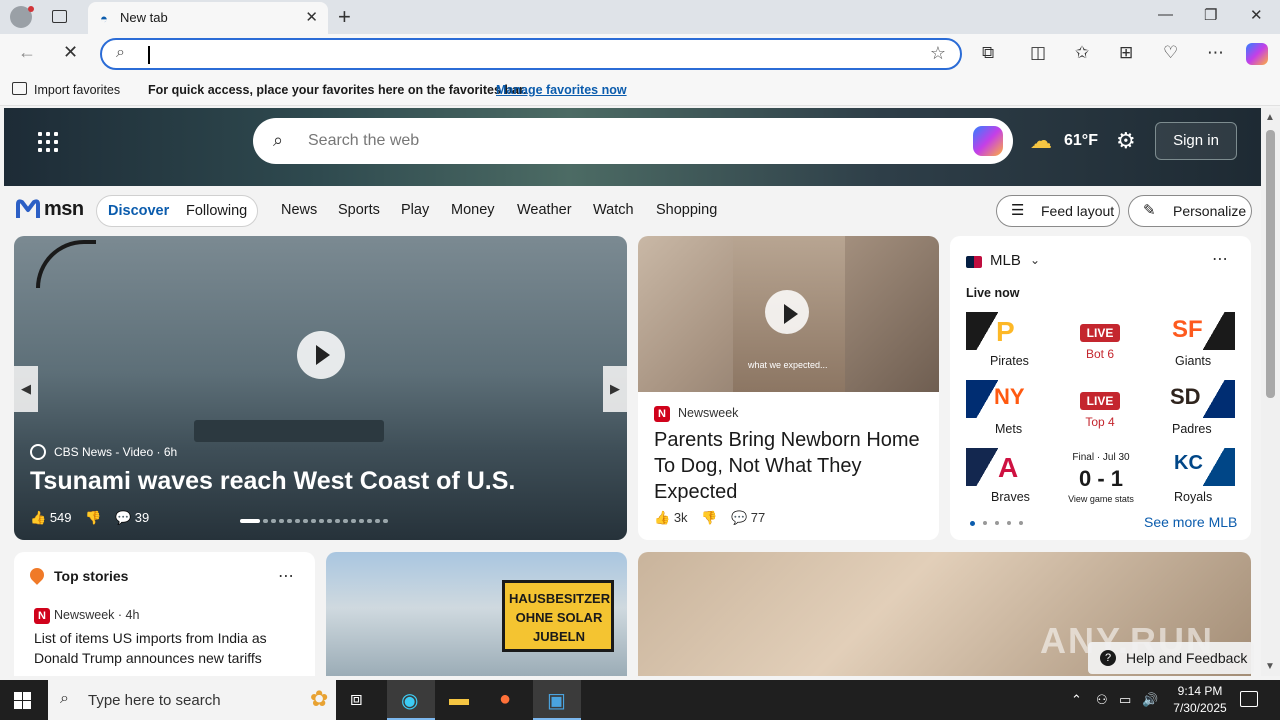 The height and width of the screenshot is (720, 1280). What do you see at coordinates (1009, 429) in the screenshot?
I see `away-team: Mets` at bounding box center [1009, 429].